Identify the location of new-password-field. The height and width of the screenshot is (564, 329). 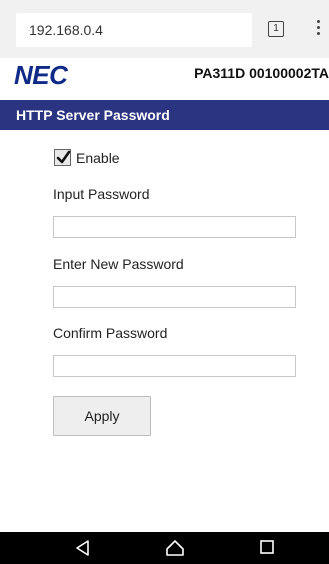
(174, 297).